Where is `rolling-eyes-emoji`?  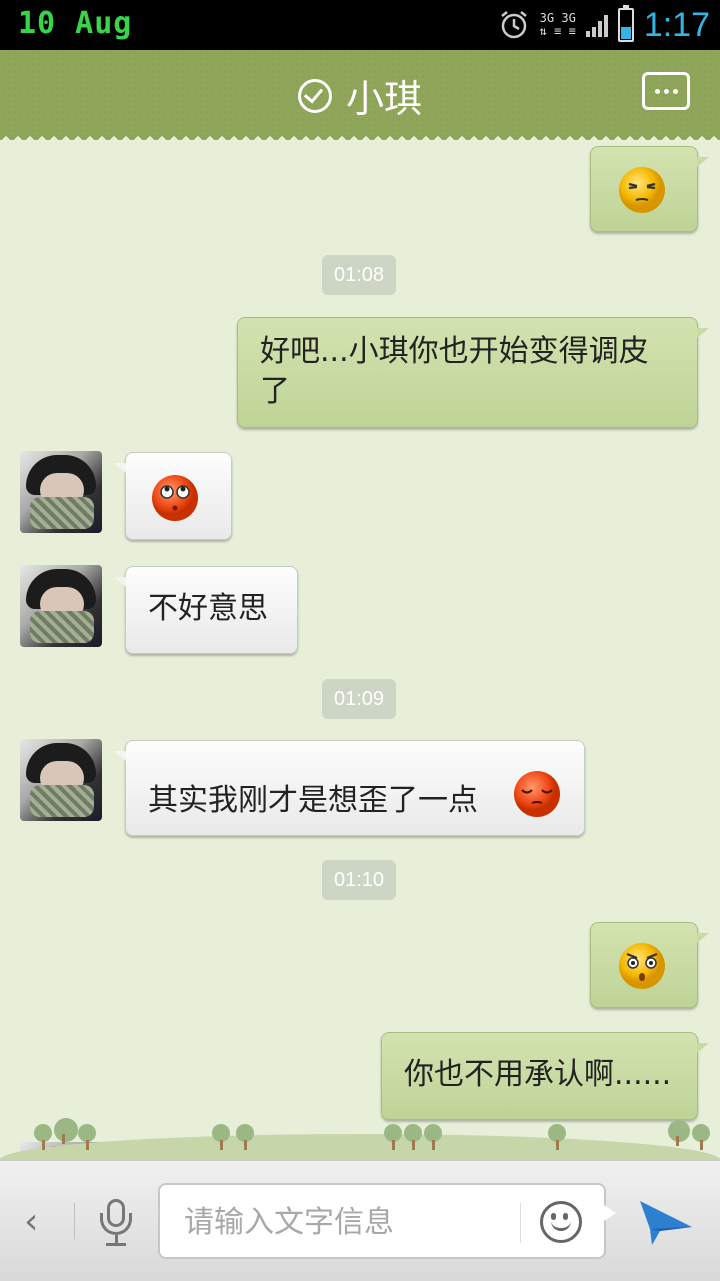
rolling-eyes-emoji is located at coordinates (175, 498).